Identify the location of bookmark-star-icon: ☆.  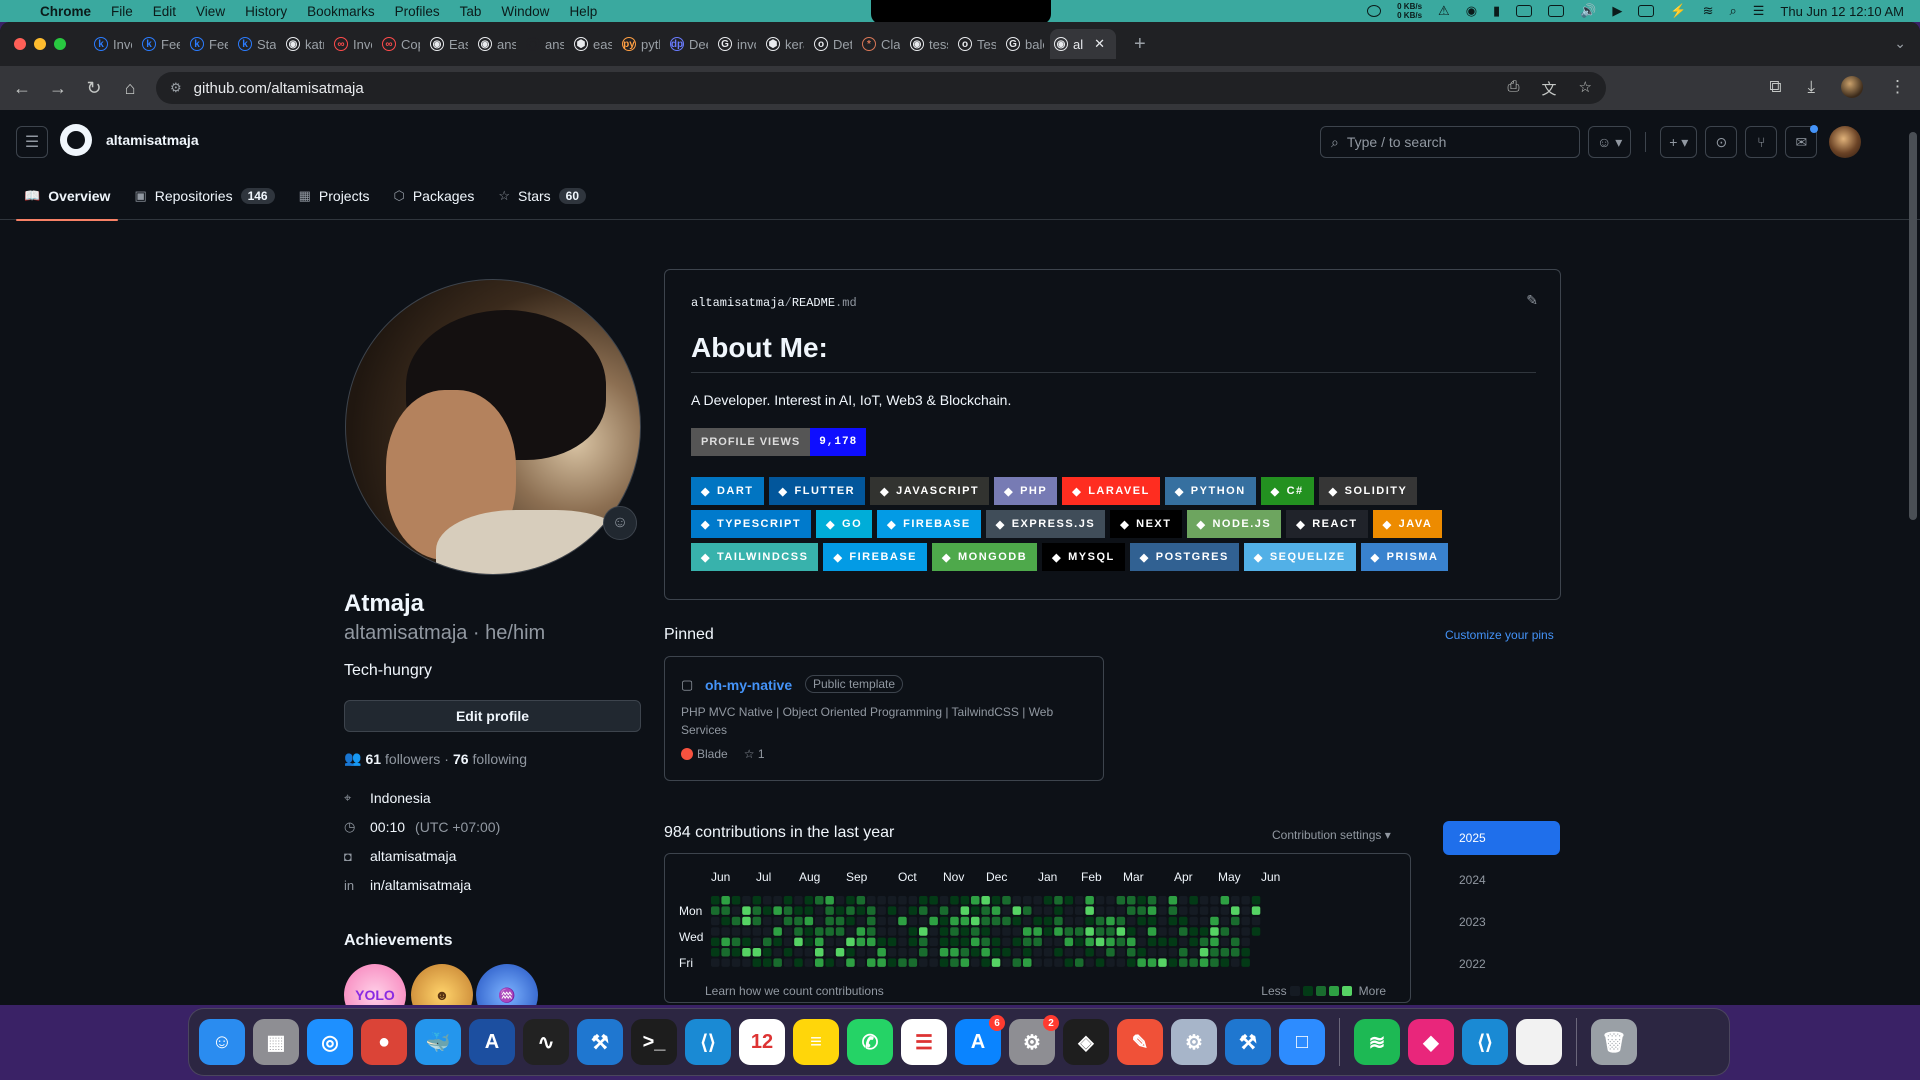
(1585, 88).